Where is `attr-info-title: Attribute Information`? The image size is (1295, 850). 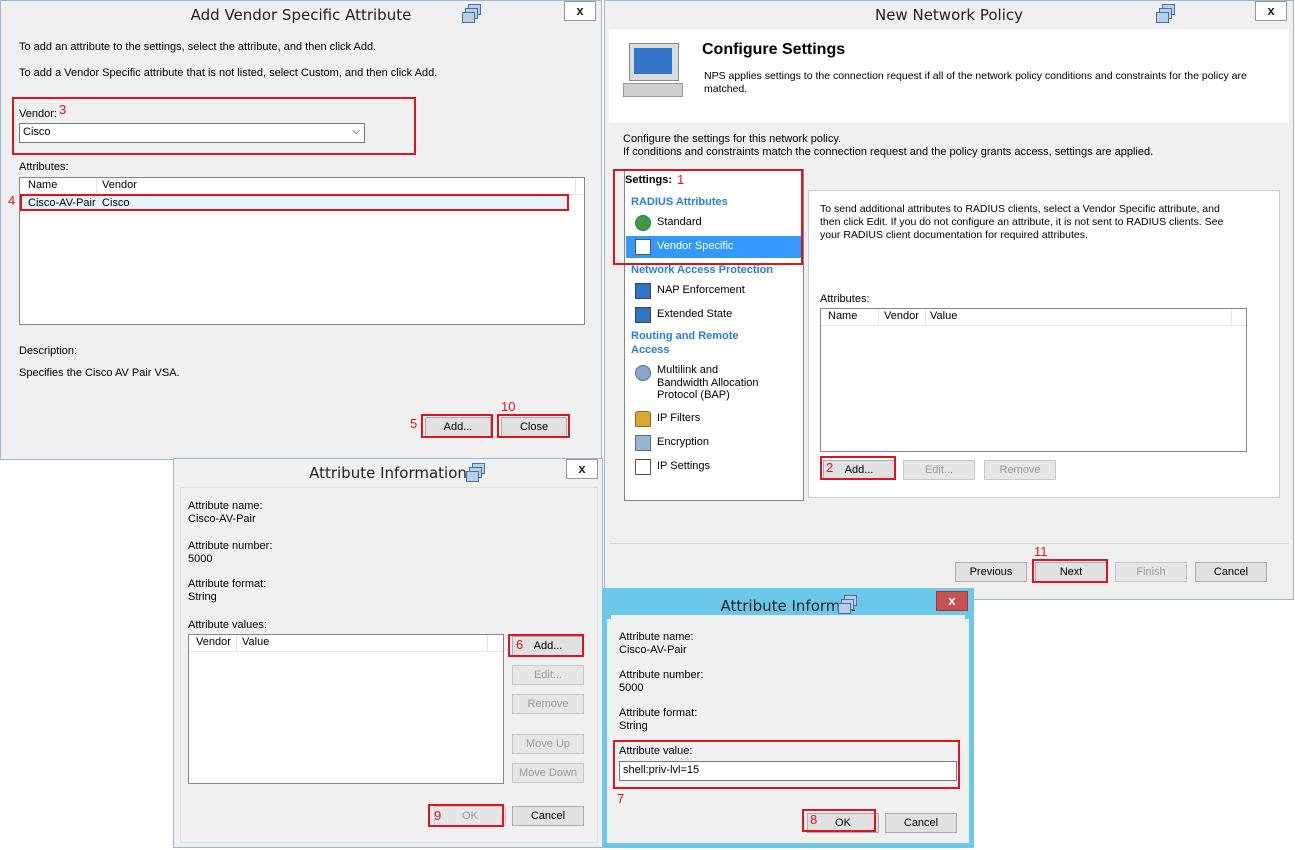
attr-info-title: Attribute Information is located at coordinates (388, 473).